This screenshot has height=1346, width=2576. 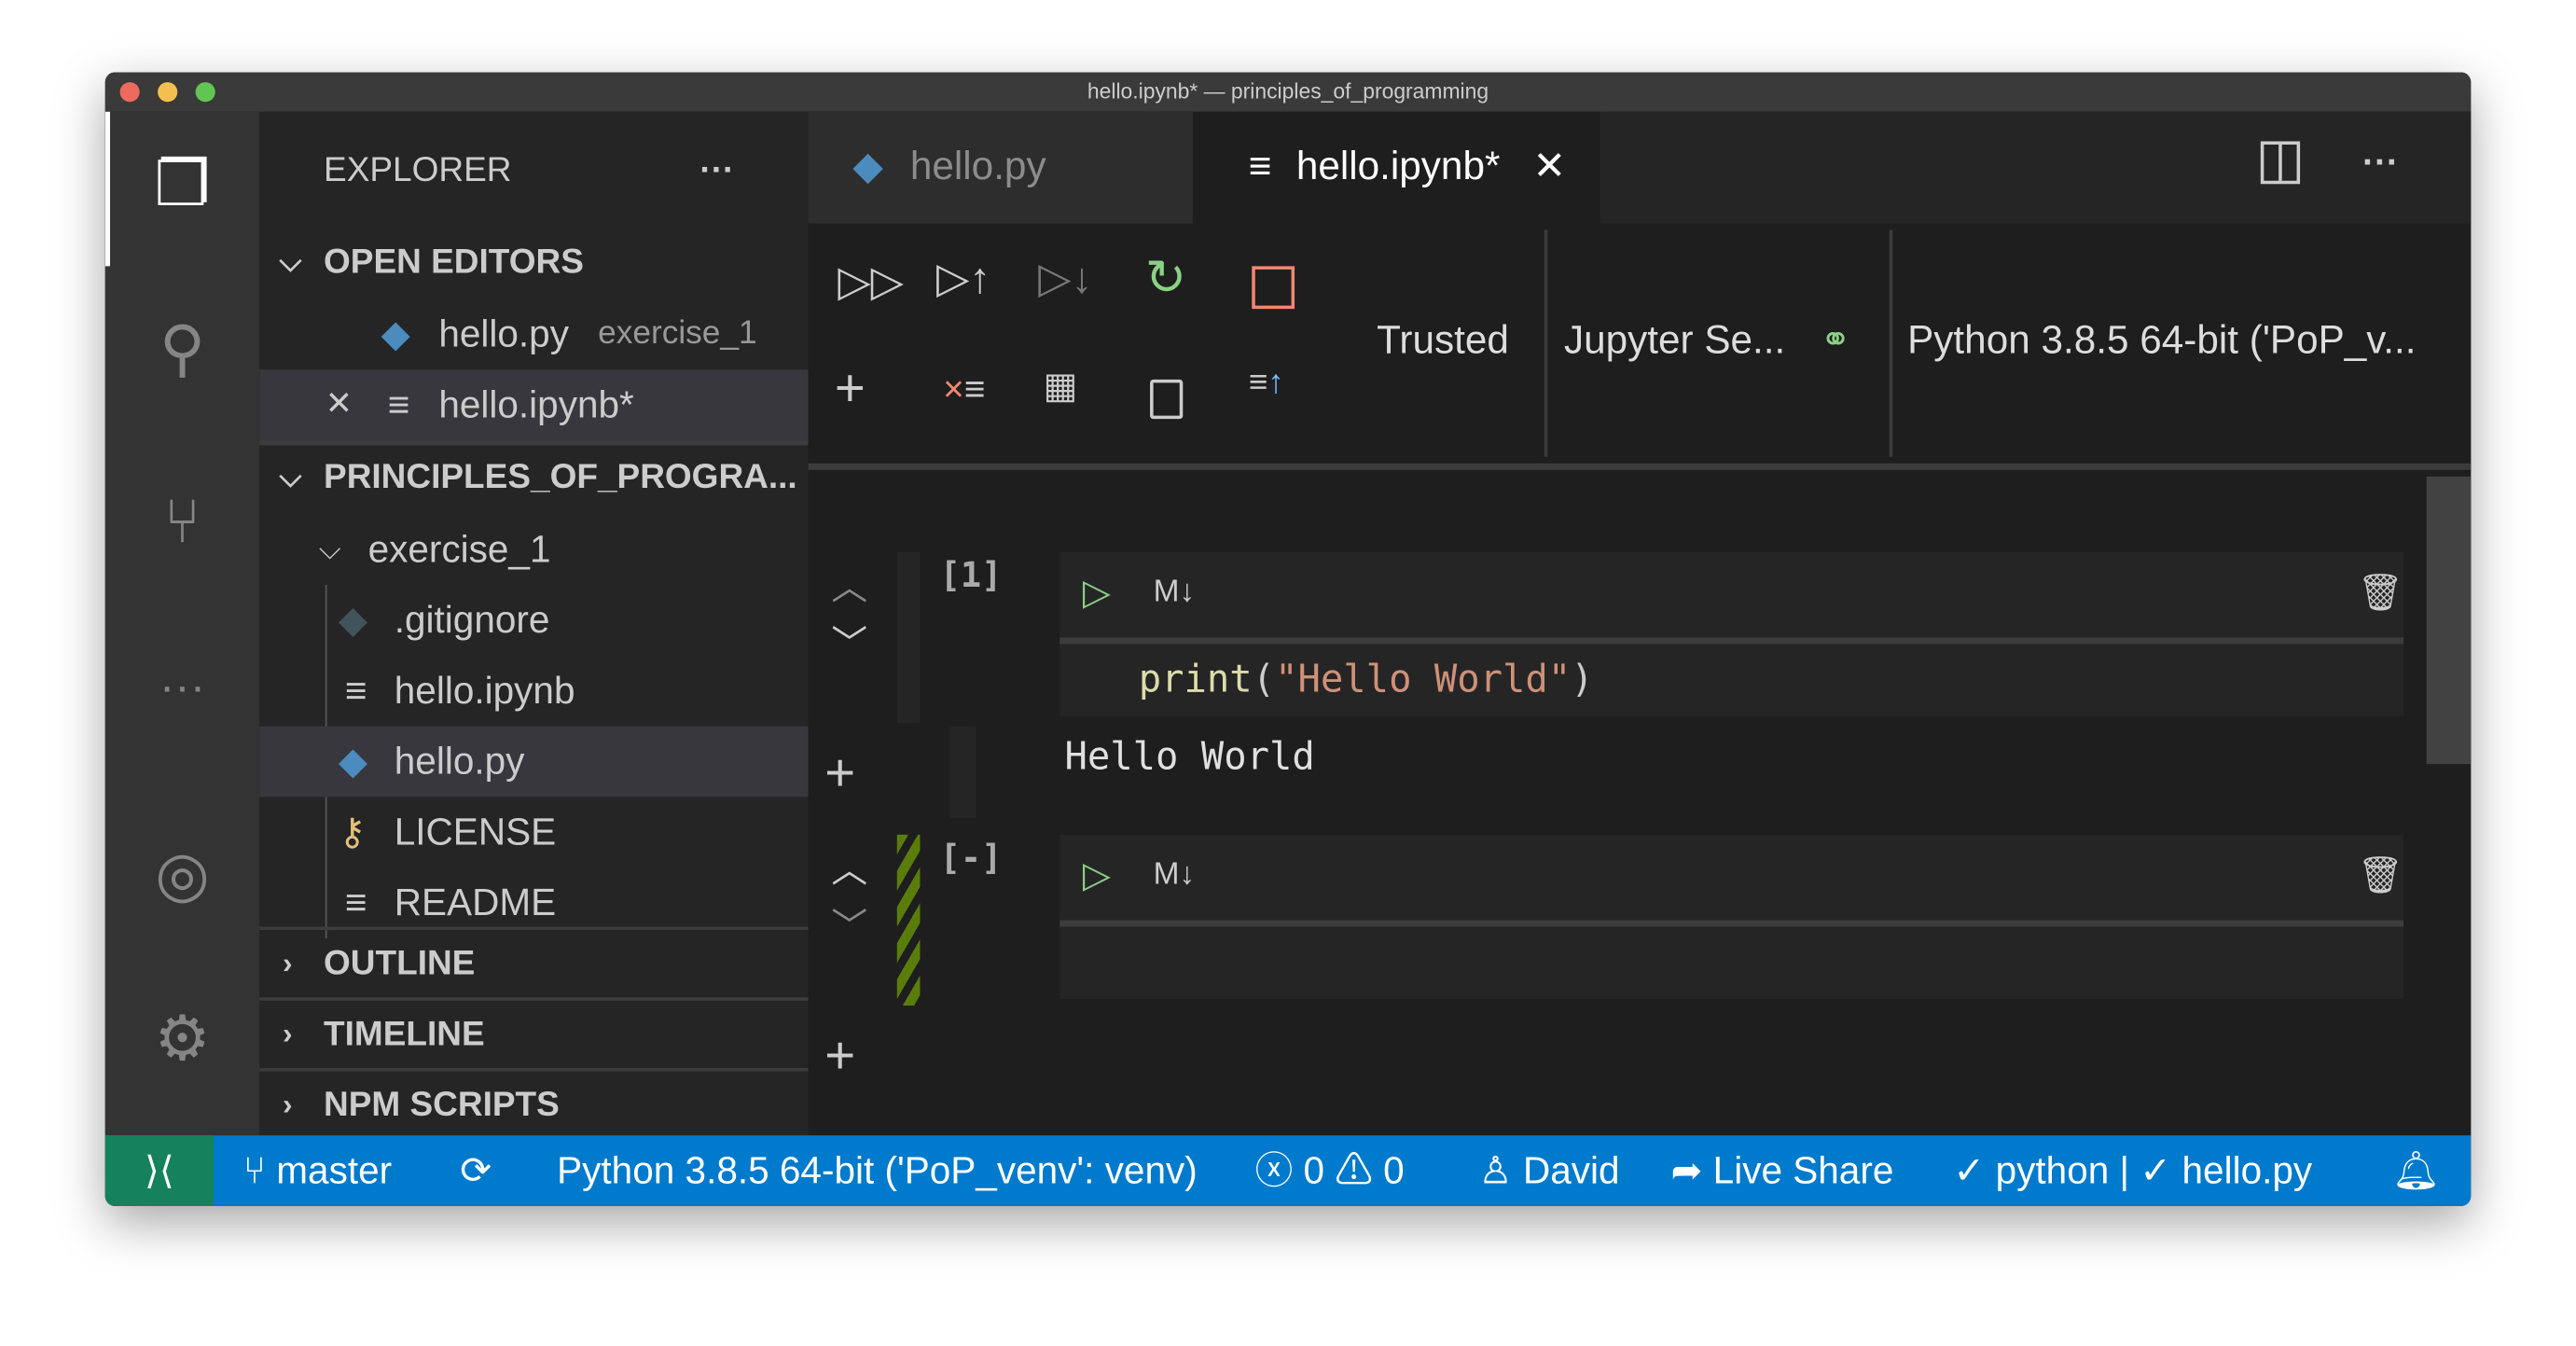 What do you see at coordinates (964, 389) in the screenshot?
I see `clear-outputs-icon: ×≡` at bounding box center [964, 389].